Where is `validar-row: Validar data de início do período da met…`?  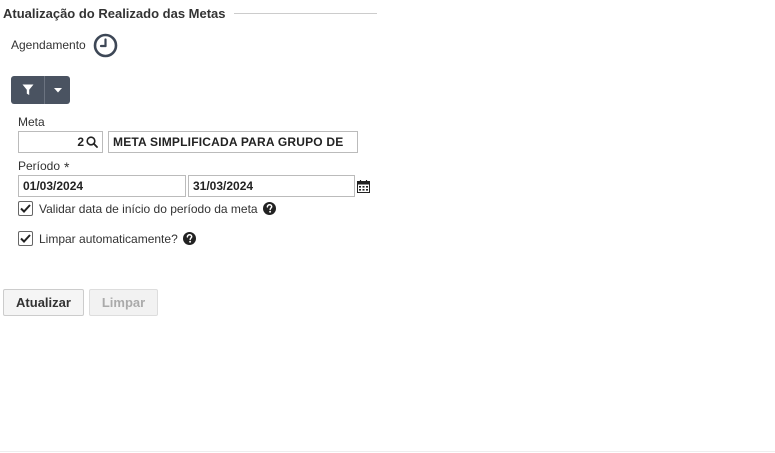 validar-row: Validar data de início do período da met… is located at coordinates (147, 208).